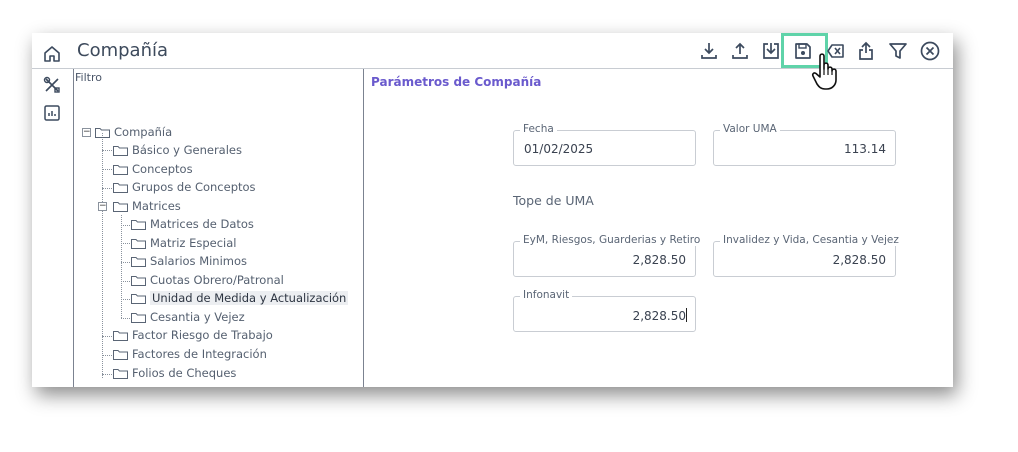  I want to click on tree-item-matrices-datos: Matrices de Datos, so click(192, 224).